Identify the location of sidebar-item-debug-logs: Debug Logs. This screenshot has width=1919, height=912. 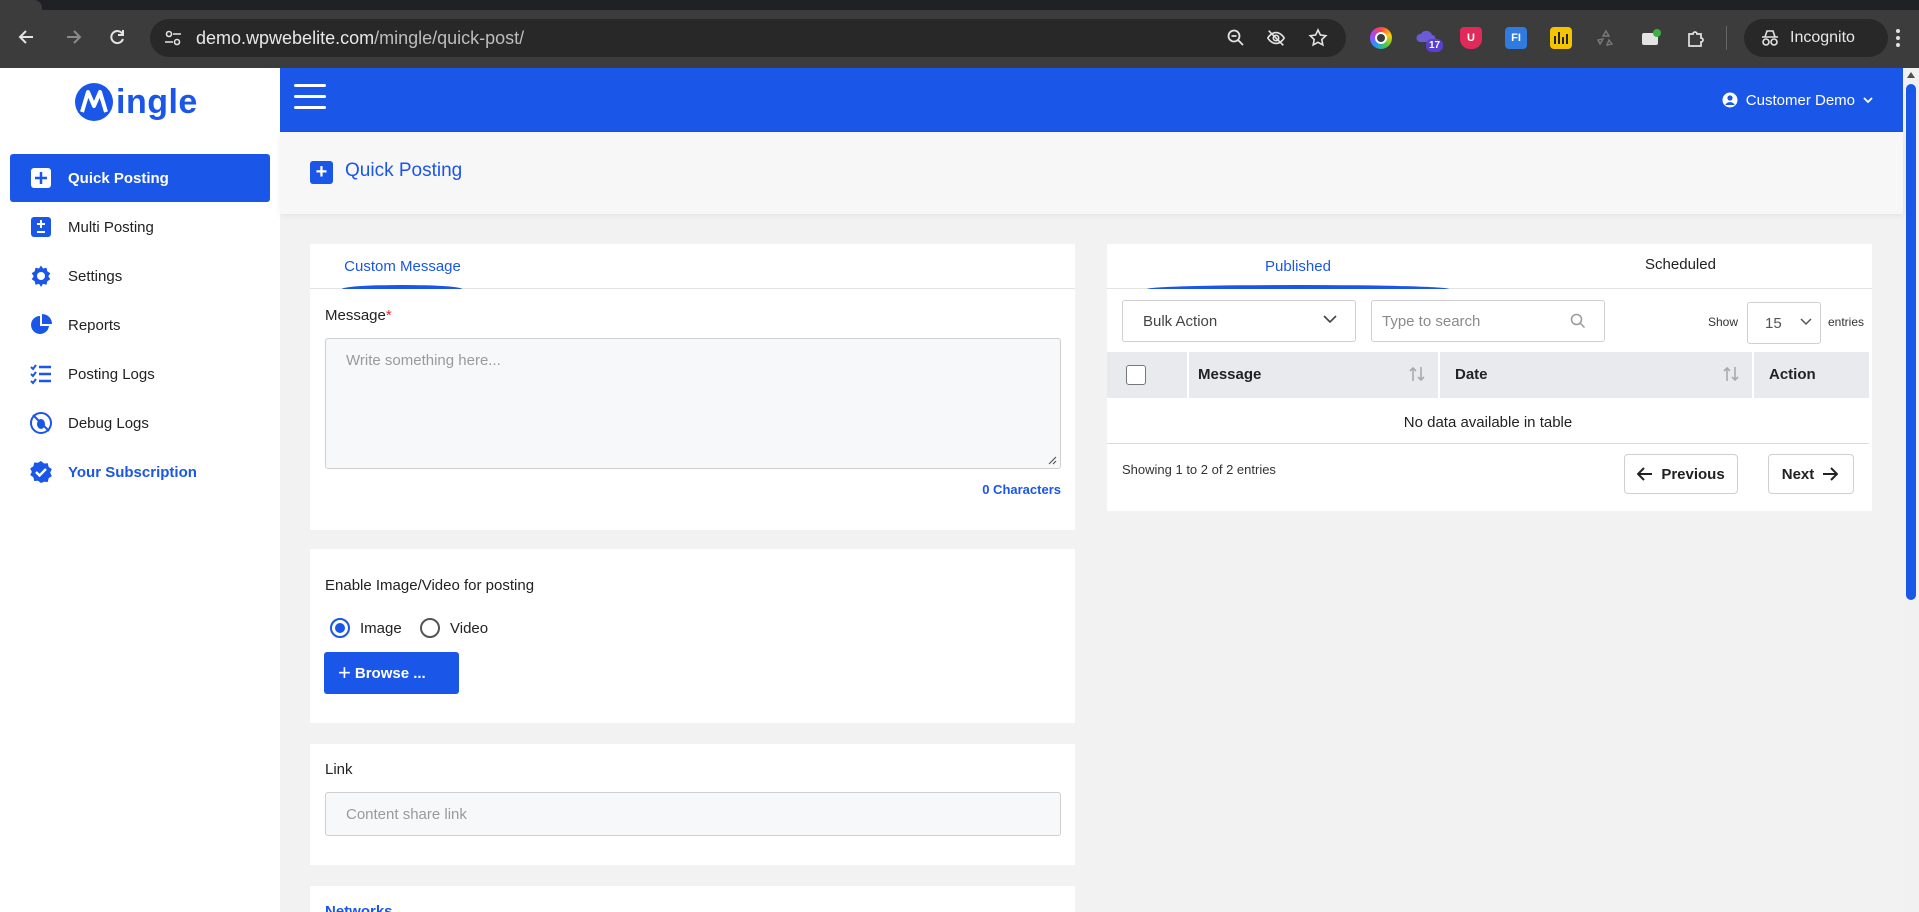
(140, 423).